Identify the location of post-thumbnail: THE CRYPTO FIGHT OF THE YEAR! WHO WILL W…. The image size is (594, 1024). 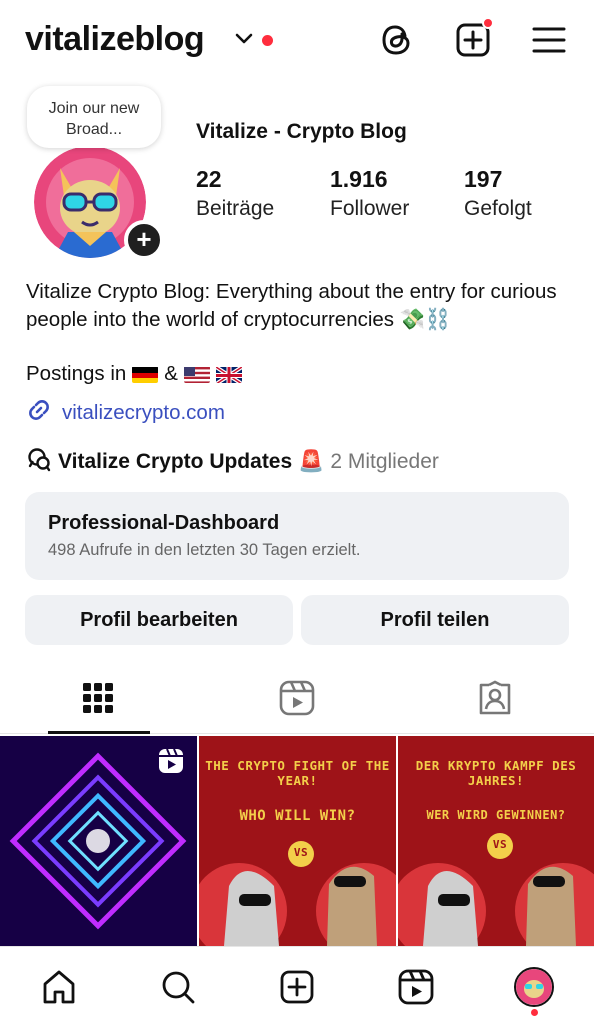
(297, 841).